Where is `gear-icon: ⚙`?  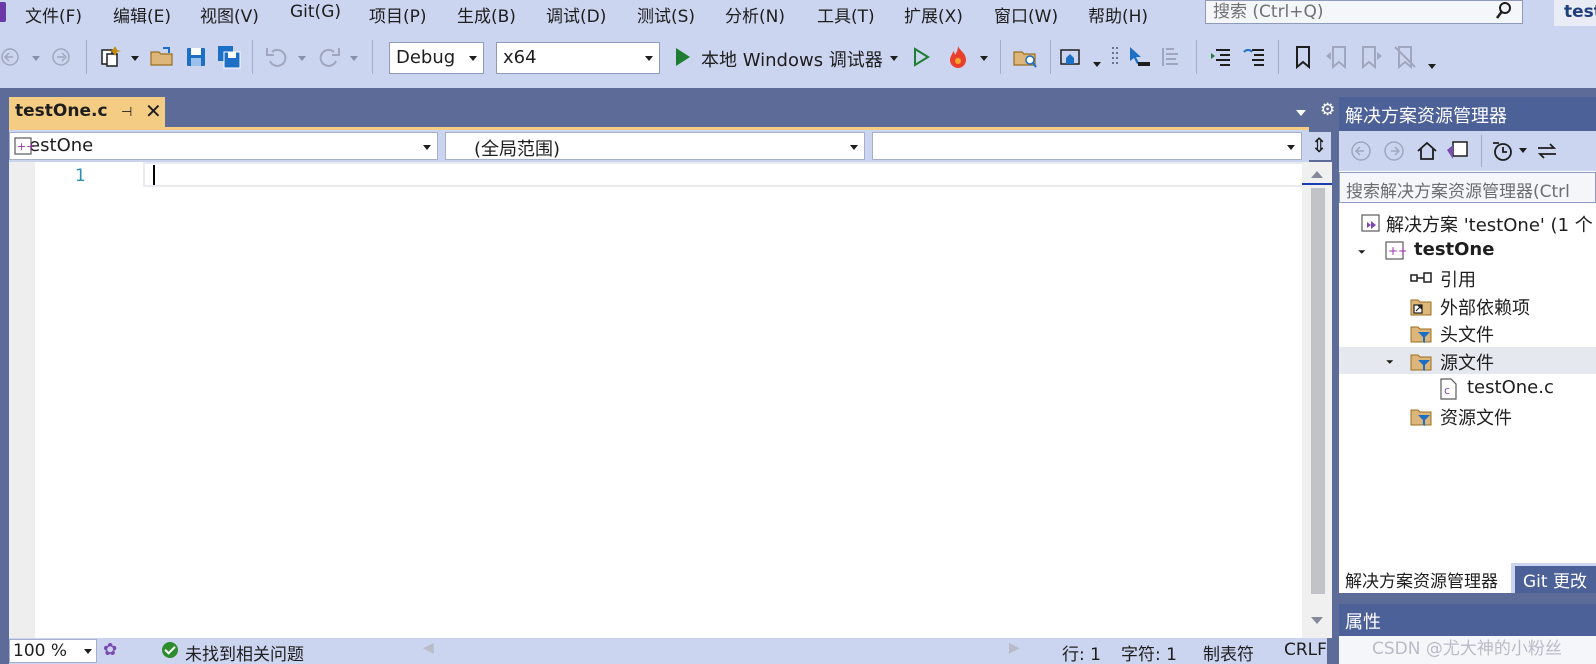 gear-icon: ⚙ is located at coordinates (1327, 110).